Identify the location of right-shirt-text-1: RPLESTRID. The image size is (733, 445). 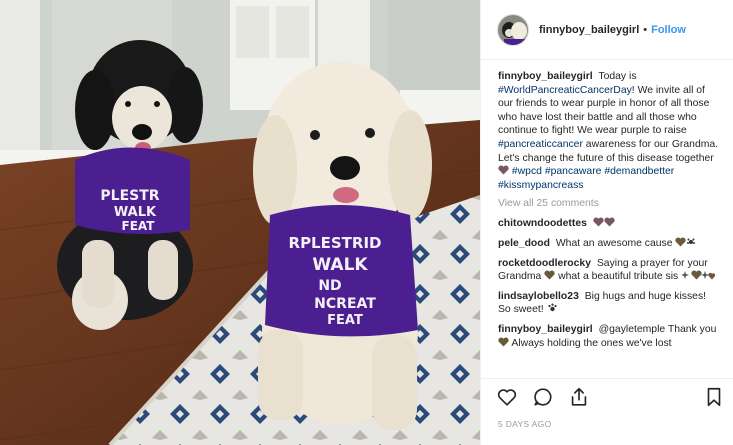
(335, 243).